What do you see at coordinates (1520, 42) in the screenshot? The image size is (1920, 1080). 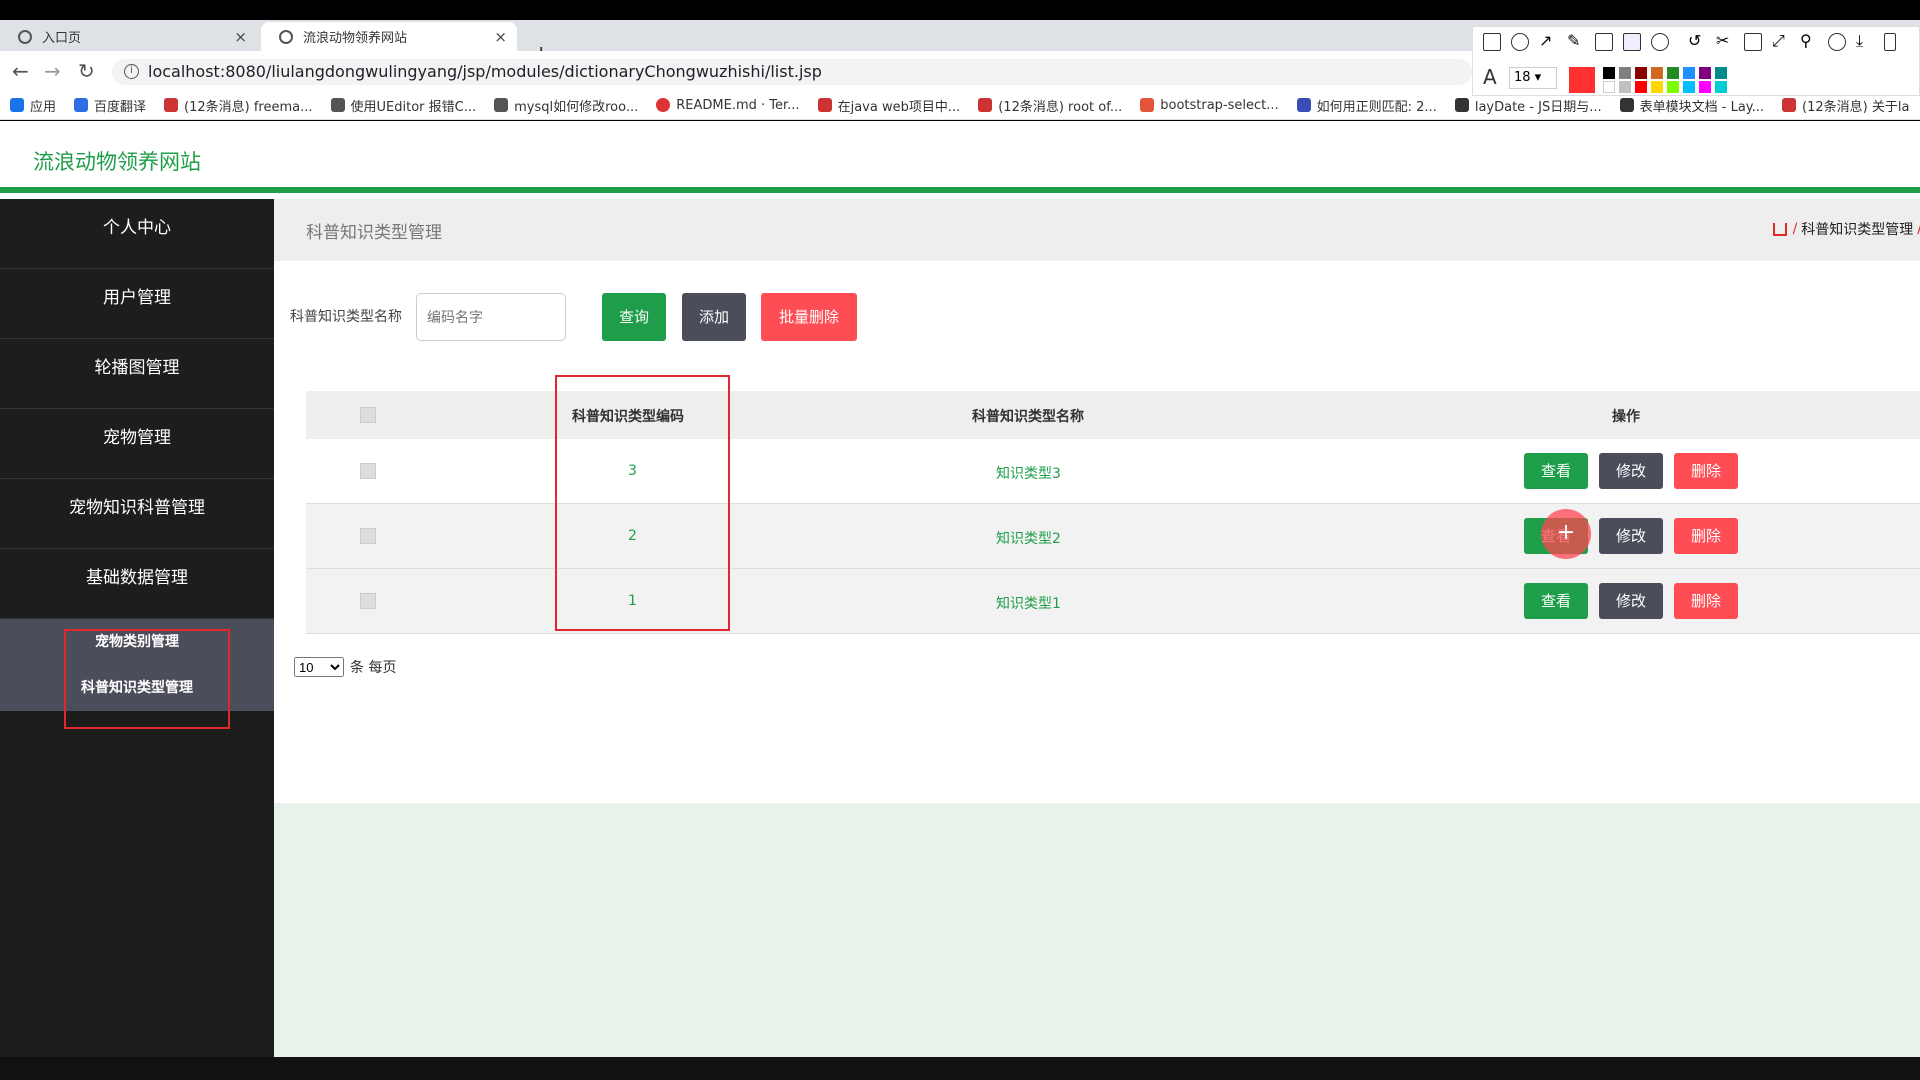 I see `ellipse-tool-icon` at bounding box center [1520, 42].